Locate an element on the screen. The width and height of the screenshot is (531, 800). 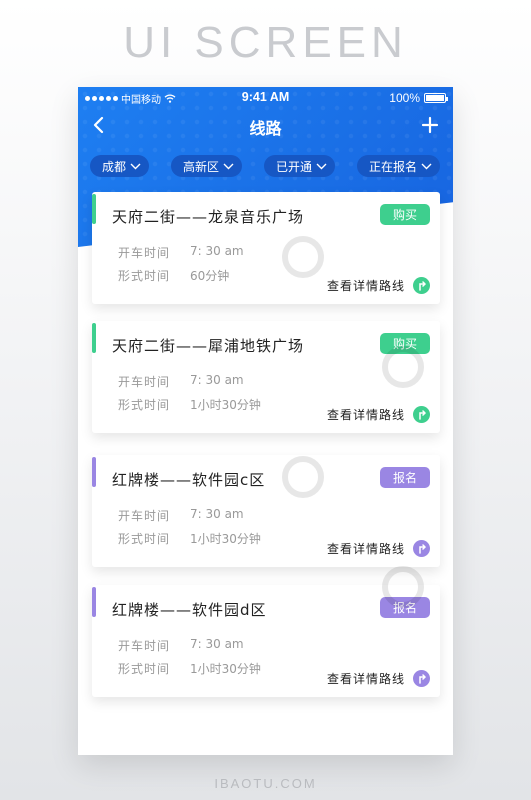
nav-bar: 线路 is located at coordinates (265, 126).